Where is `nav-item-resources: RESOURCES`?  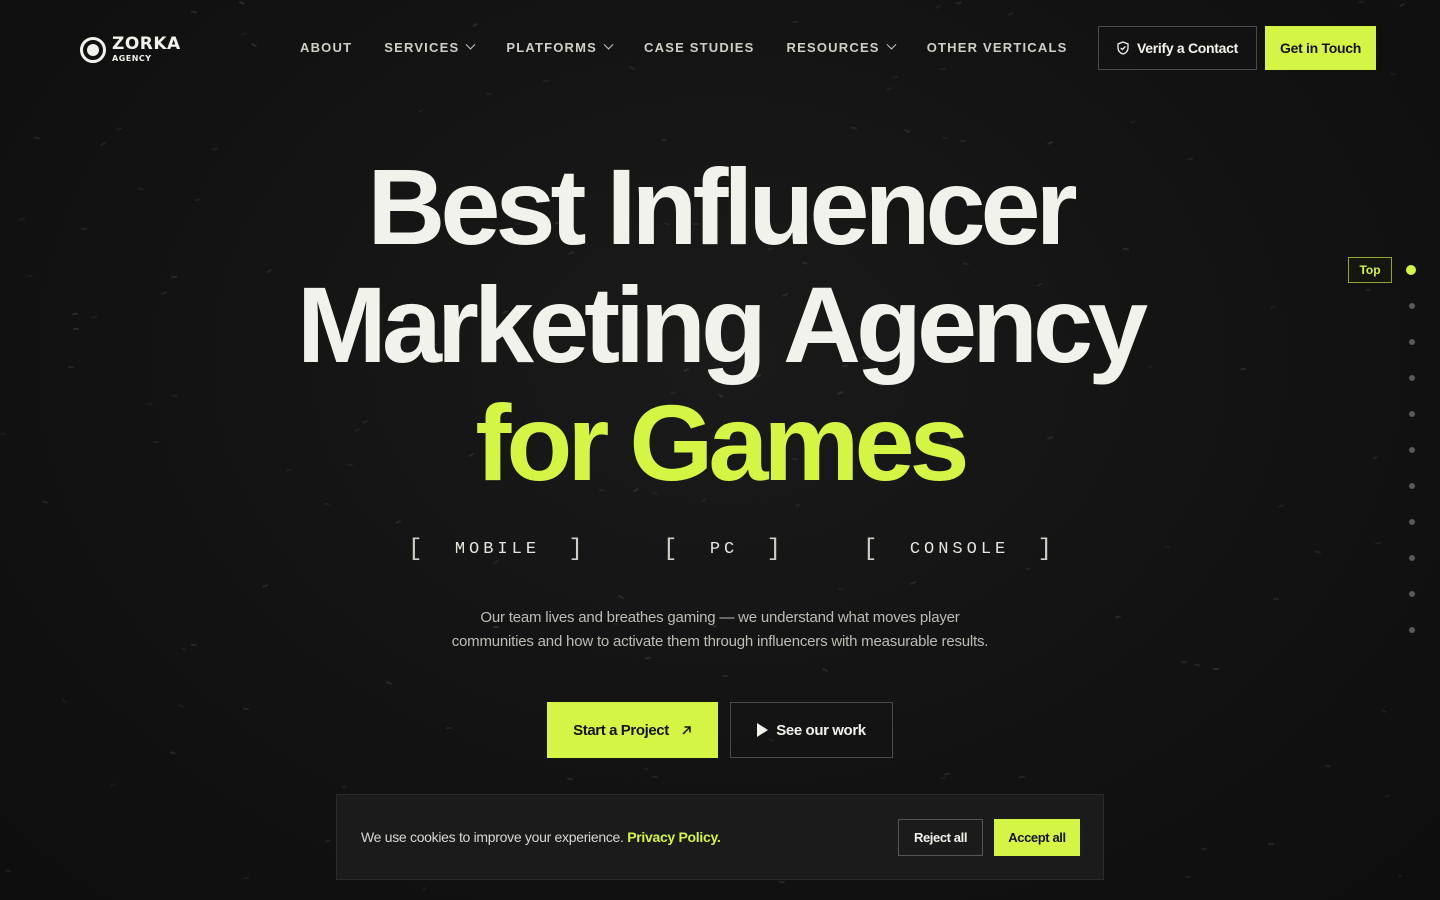
nav-item-resources: RESOURCES is located at coordinates (841, 47).